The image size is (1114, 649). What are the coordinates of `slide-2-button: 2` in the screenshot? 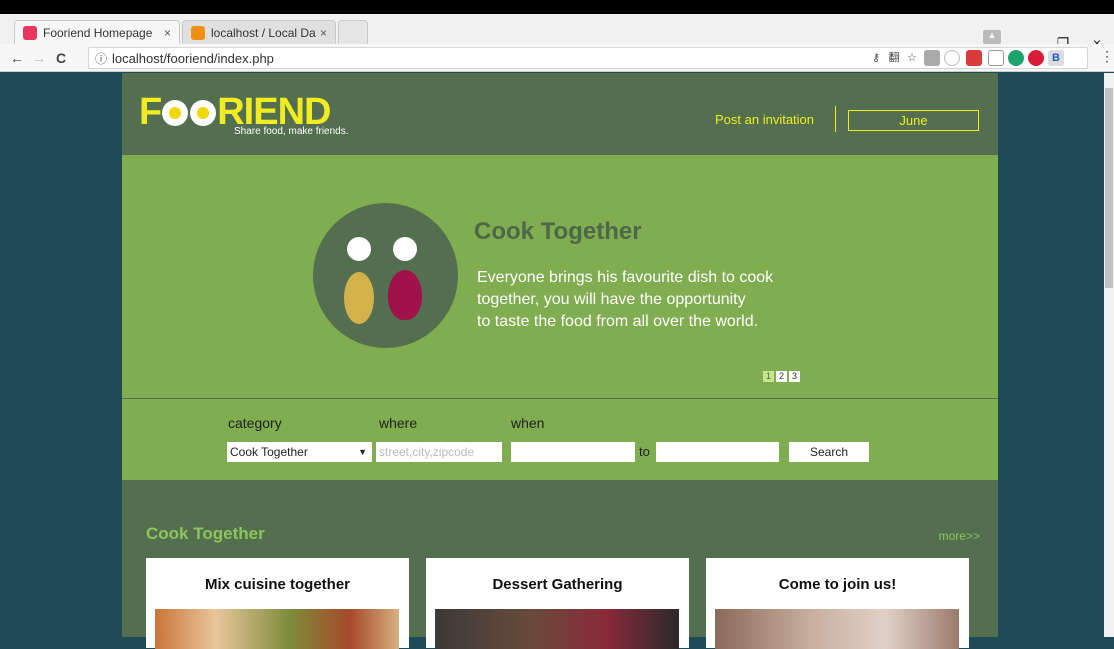 It's located at (781, 376).